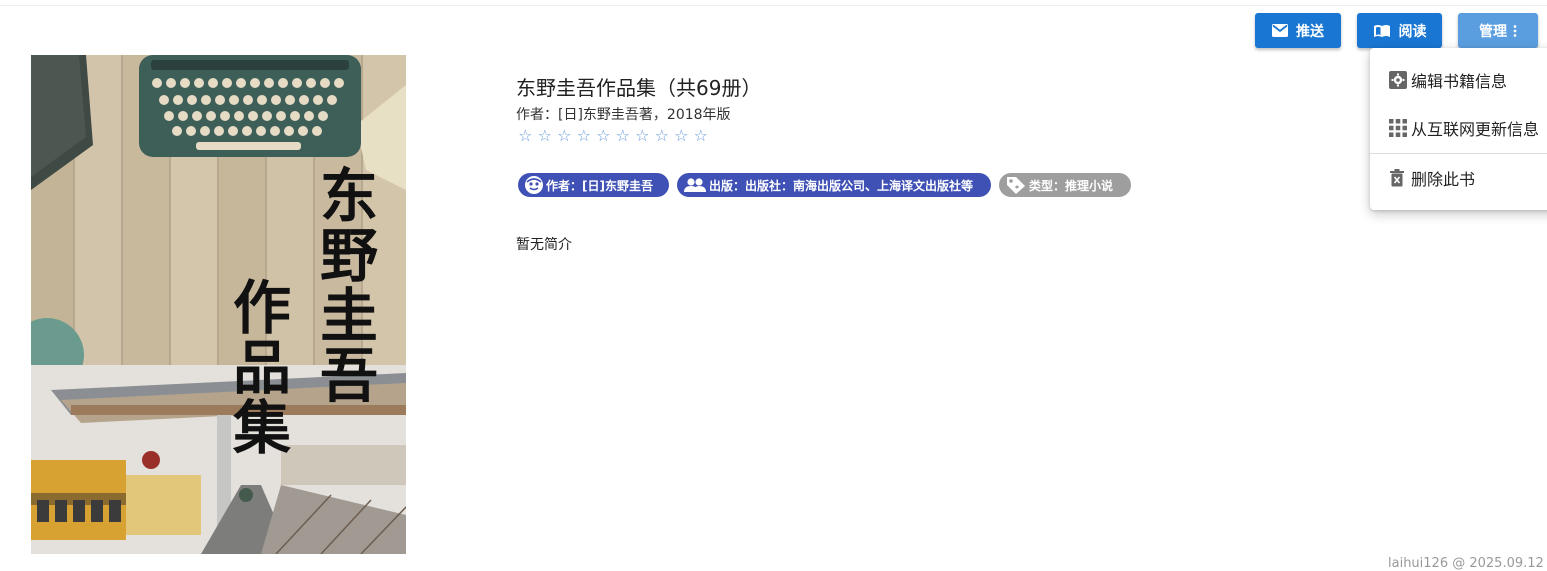 Image resolution: width=1547 pixels, height=571 pixels. I want to click on author-avatar-icon, so click(534, 185).